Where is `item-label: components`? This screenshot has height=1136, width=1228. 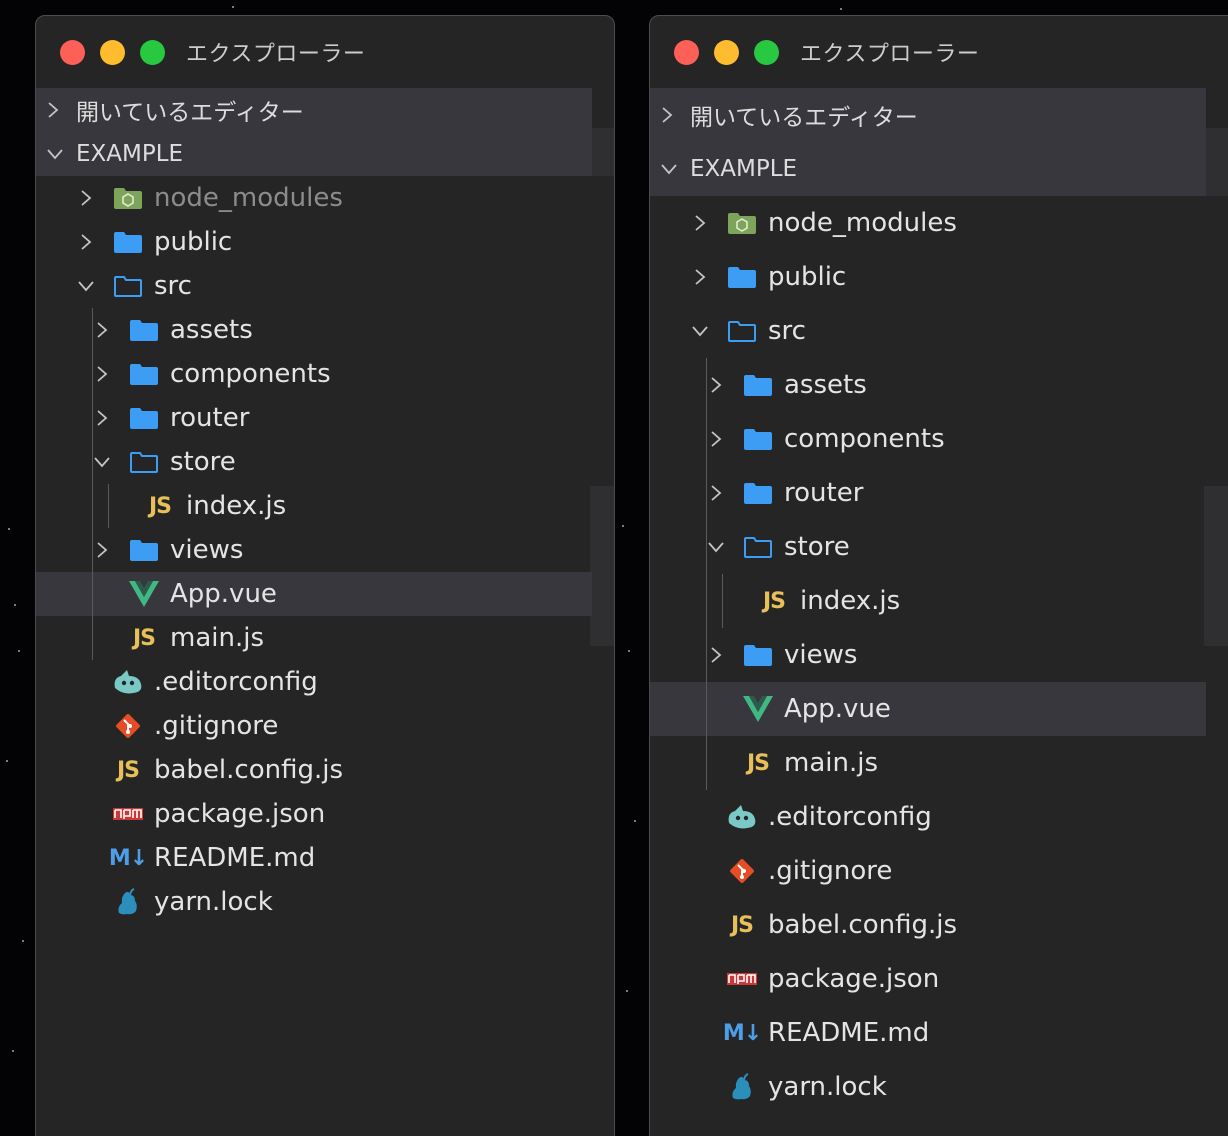 item-label: components is located at coordinates (250, 374).